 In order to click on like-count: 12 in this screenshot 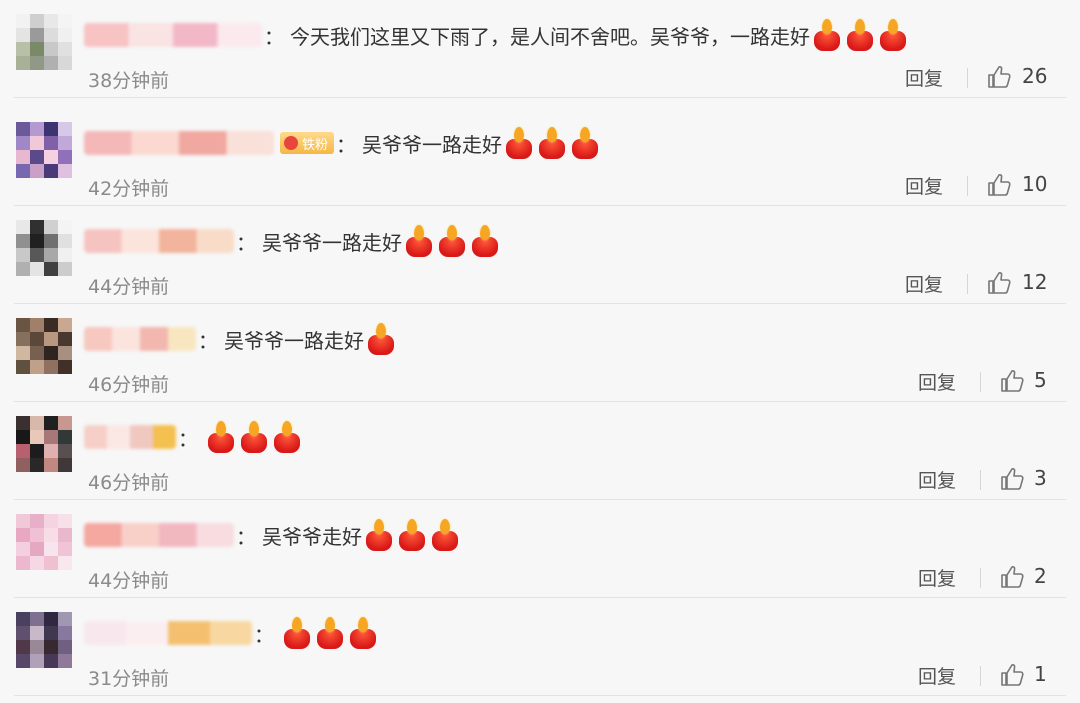, I will do `click(1035, 282)`.